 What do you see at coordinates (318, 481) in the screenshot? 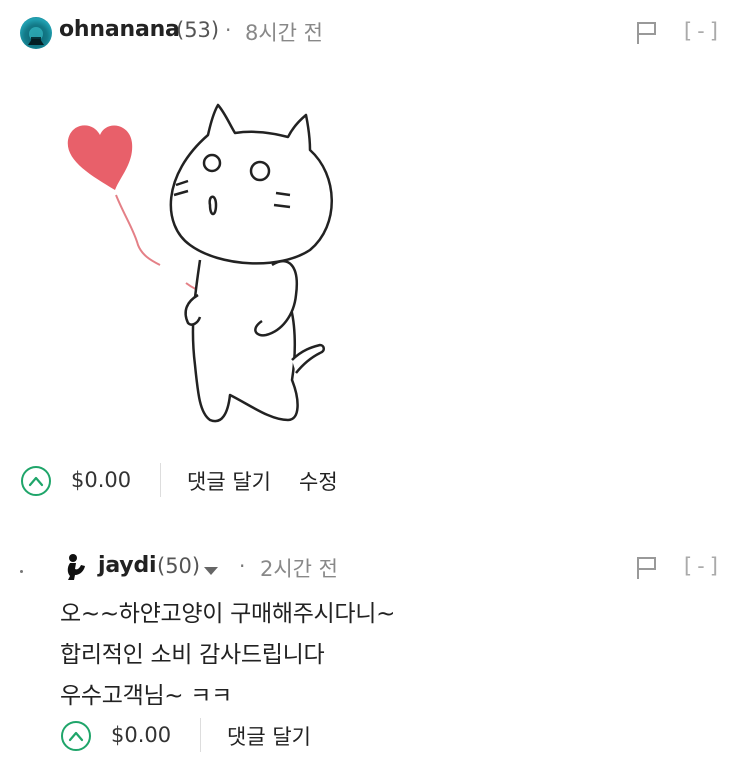
I see `edit-button: 수정` at bounding box center [318, 481].